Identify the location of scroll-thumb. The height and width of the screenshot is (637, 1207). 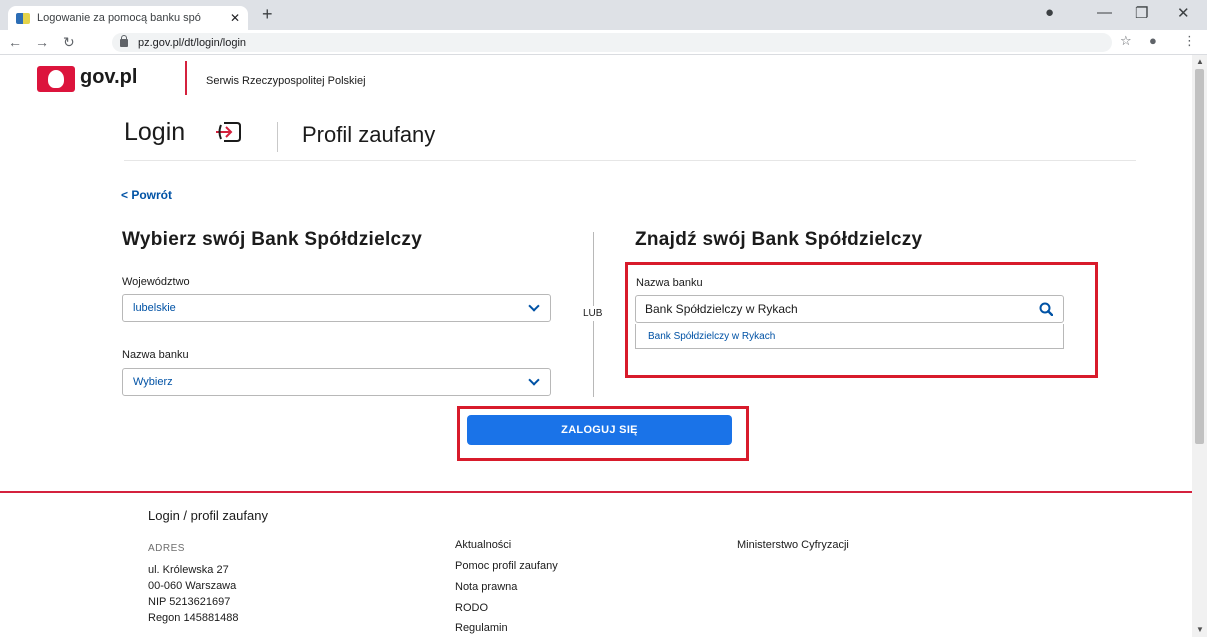
(1199, 256).